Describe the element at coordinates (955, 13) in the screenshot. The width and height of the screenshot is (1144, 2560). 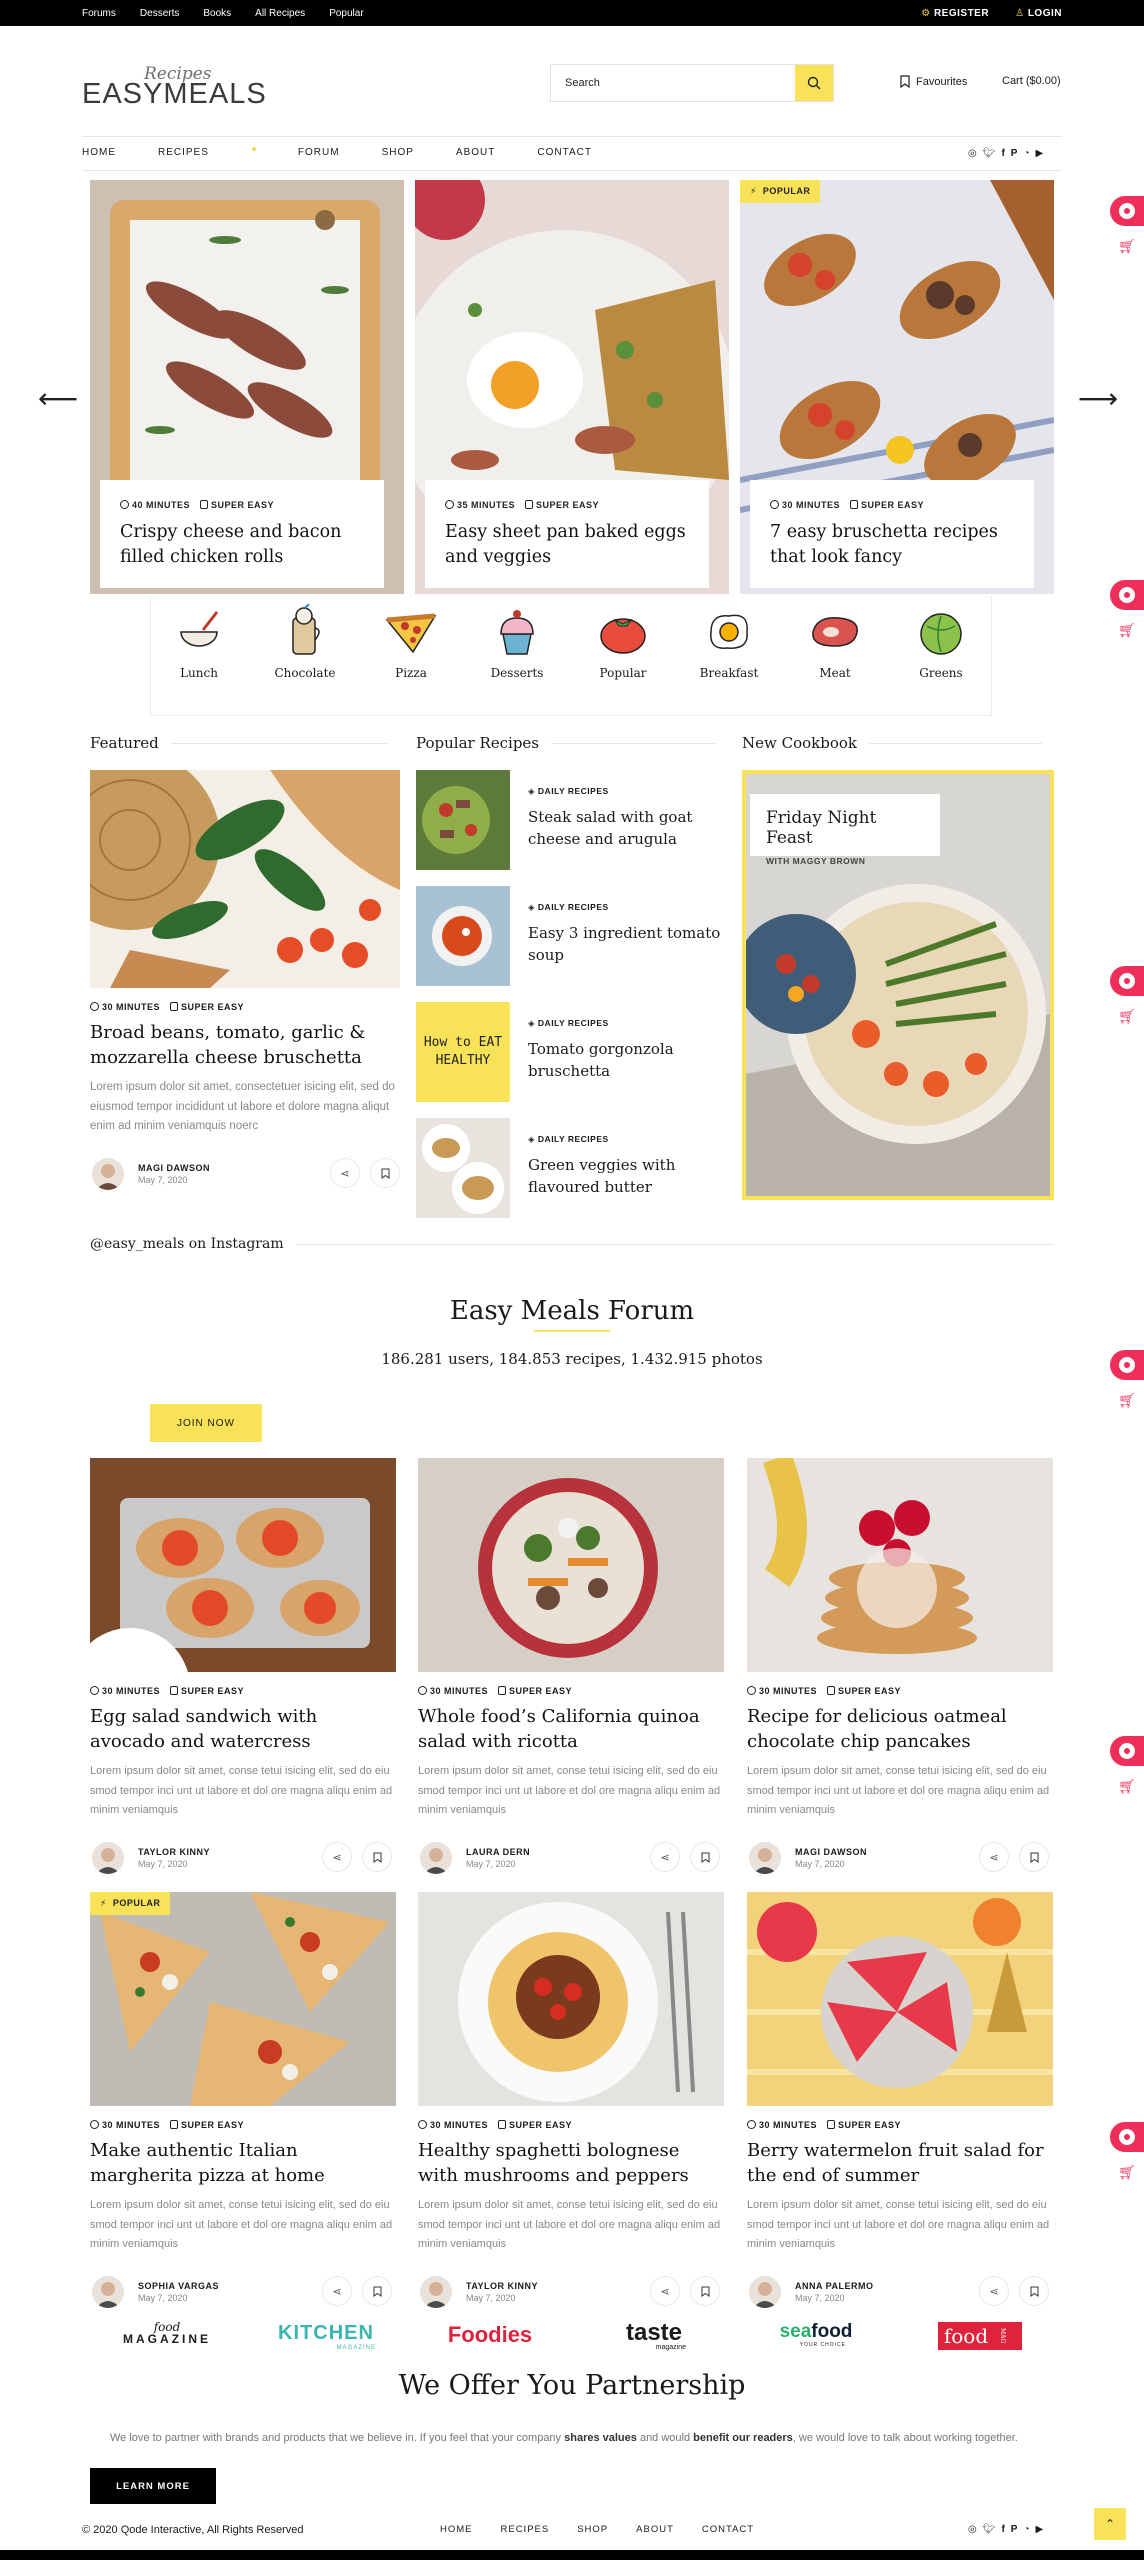
I see `register-link: ⚙ REGISTER` at that location.